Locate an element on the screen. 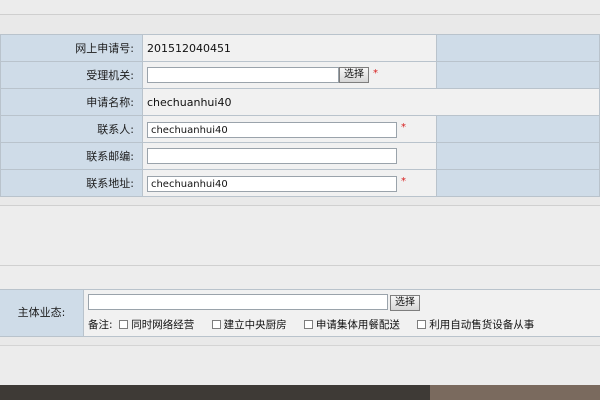 The height and width of the screenshot is (400, 600). blank-section is located at coordinates (300, 277).